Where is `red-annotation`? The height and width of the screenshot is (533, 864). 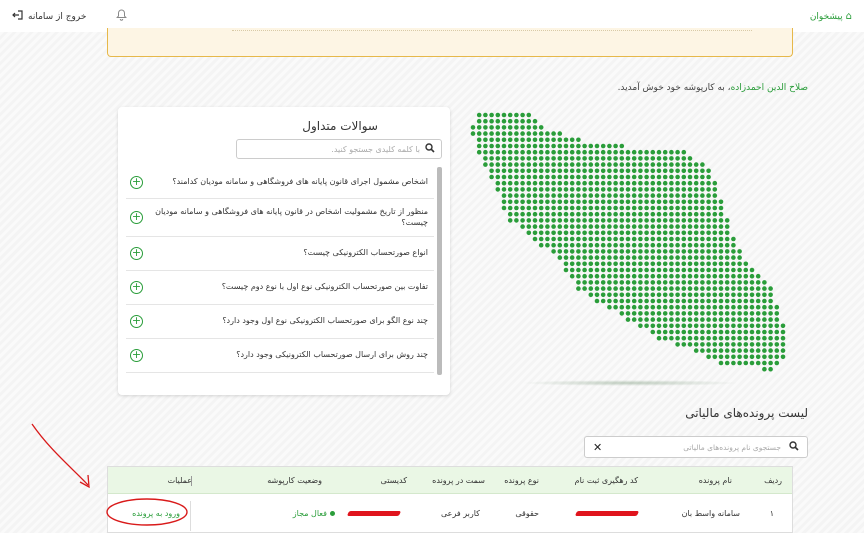
red-annotation is located at coordinates (109, 474).